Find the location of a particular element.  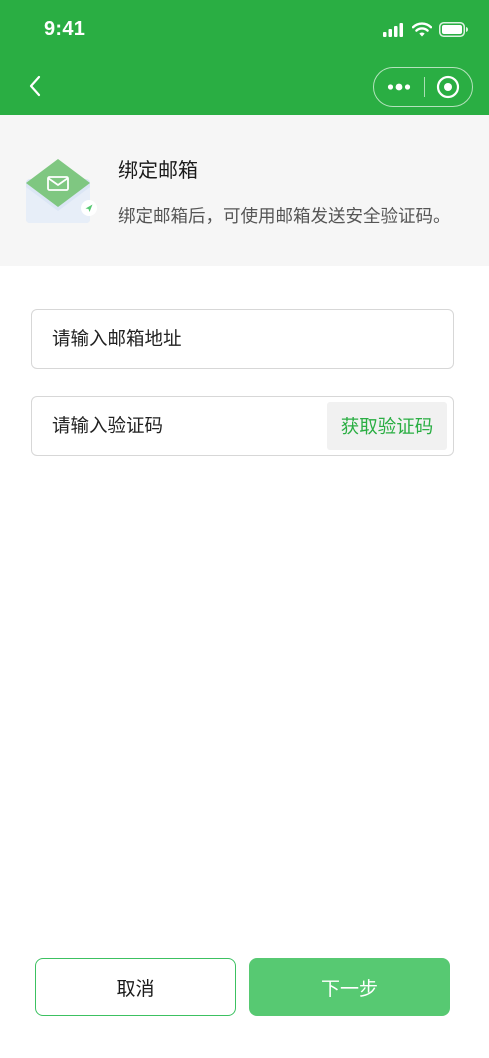

back-button is located at coordinates (35, 86).